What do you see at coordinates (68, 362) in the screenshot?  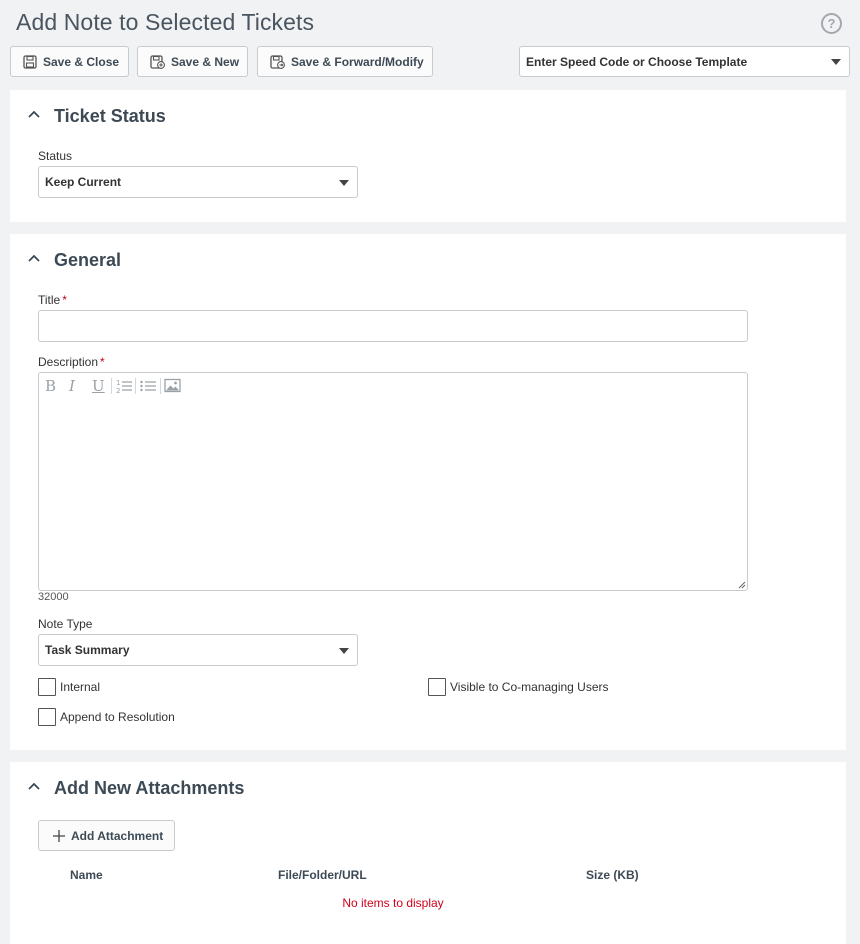 I see `description-label-text: Description` at bounding box center [68, 362].